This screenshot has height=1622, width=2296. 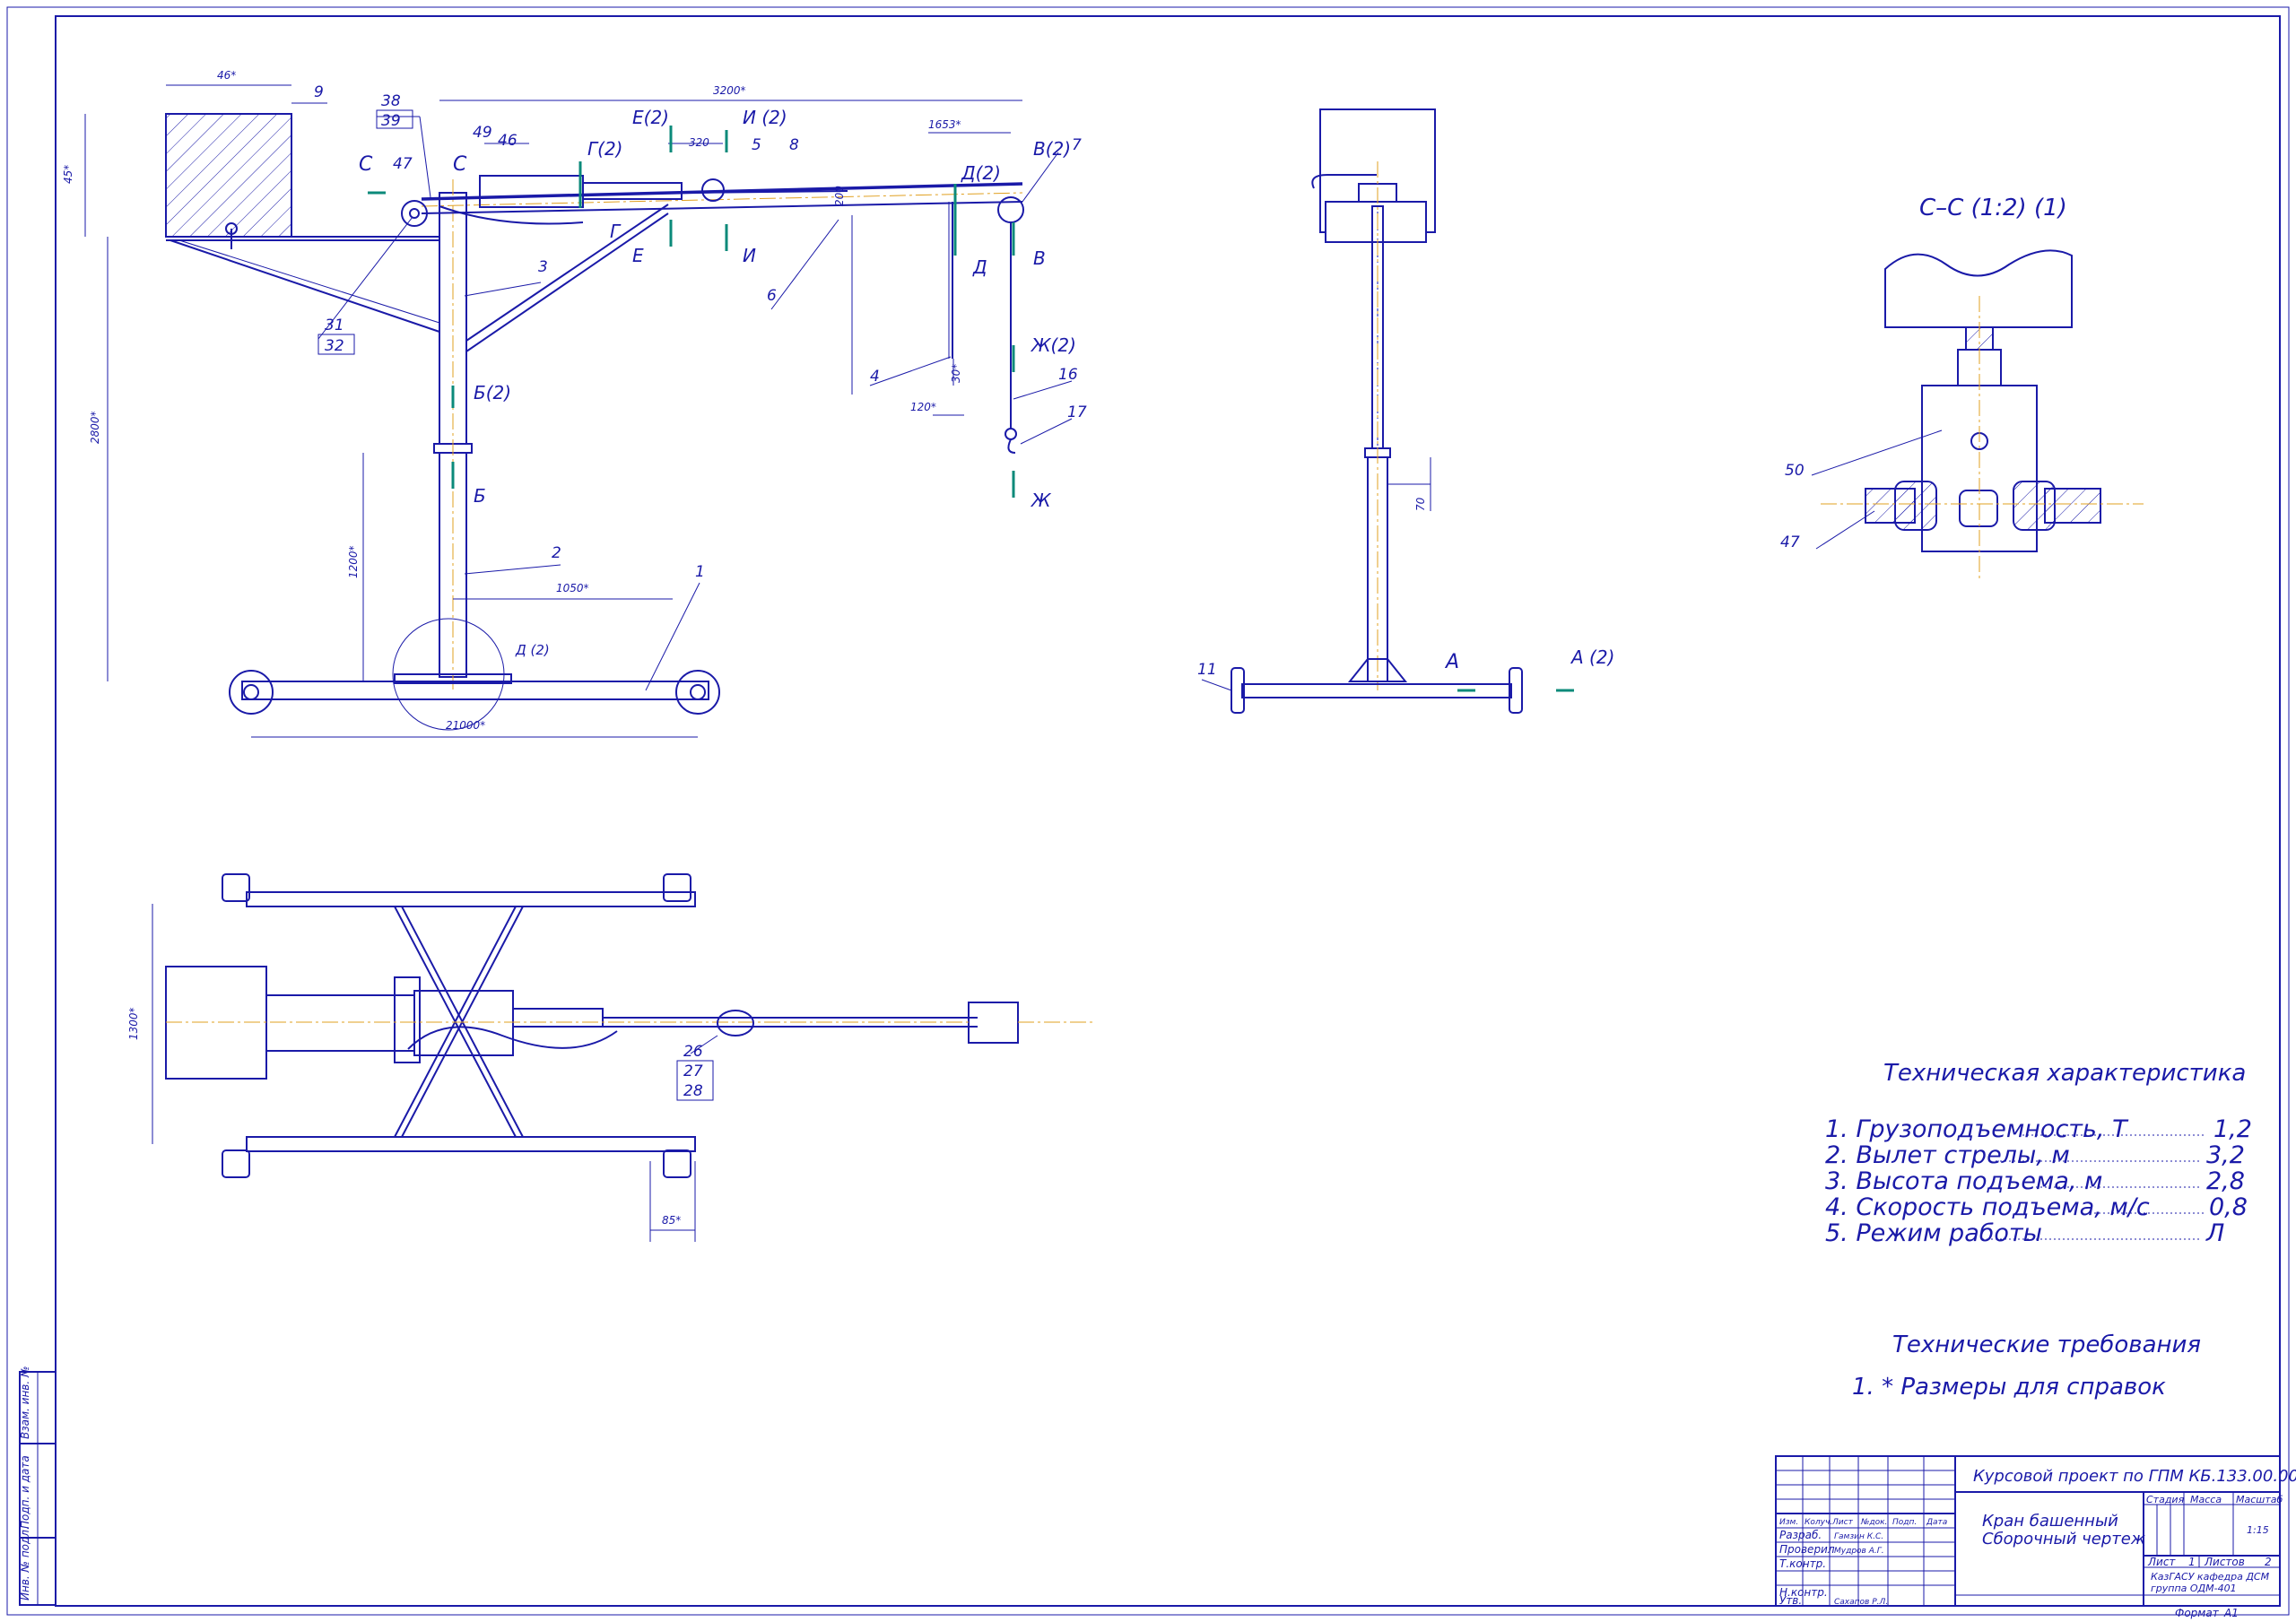 I want to click on tb-org-2: группа ОДМ-401, so click(x=2194, y=1588).